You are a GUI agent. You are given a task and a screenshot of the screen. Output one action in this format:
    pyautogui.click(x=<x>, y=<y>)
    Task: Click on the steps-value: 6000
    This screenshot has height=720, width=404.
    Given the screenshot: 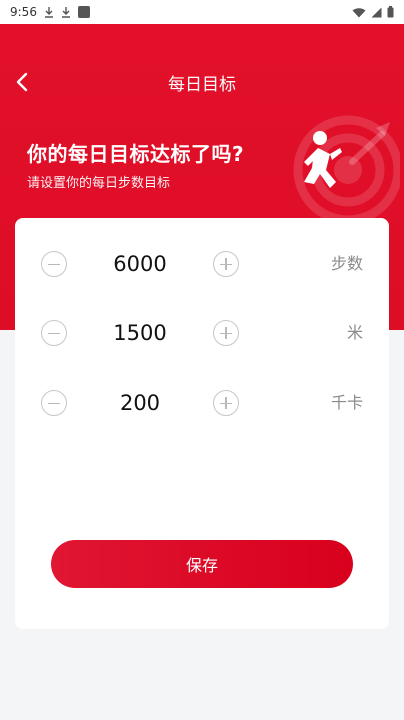 What is the action you would take?
    pyautogui.click(x=140, y=264)
    